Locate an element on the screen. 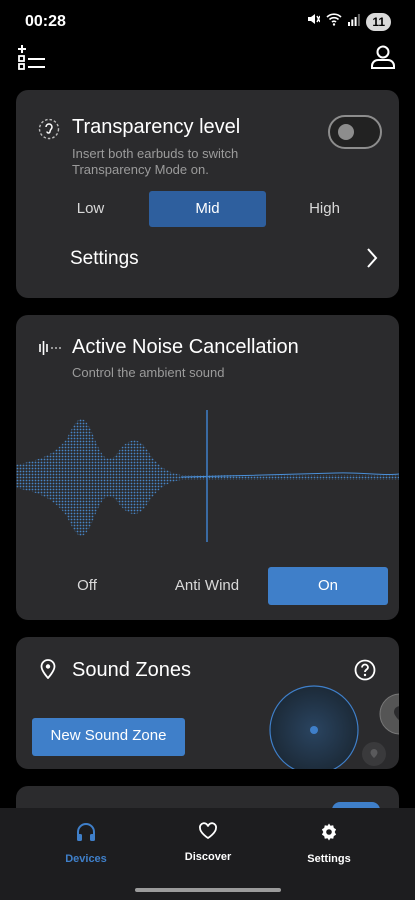  bottom-nav: Devices Discover Settings is located at coordinates (207, 854).